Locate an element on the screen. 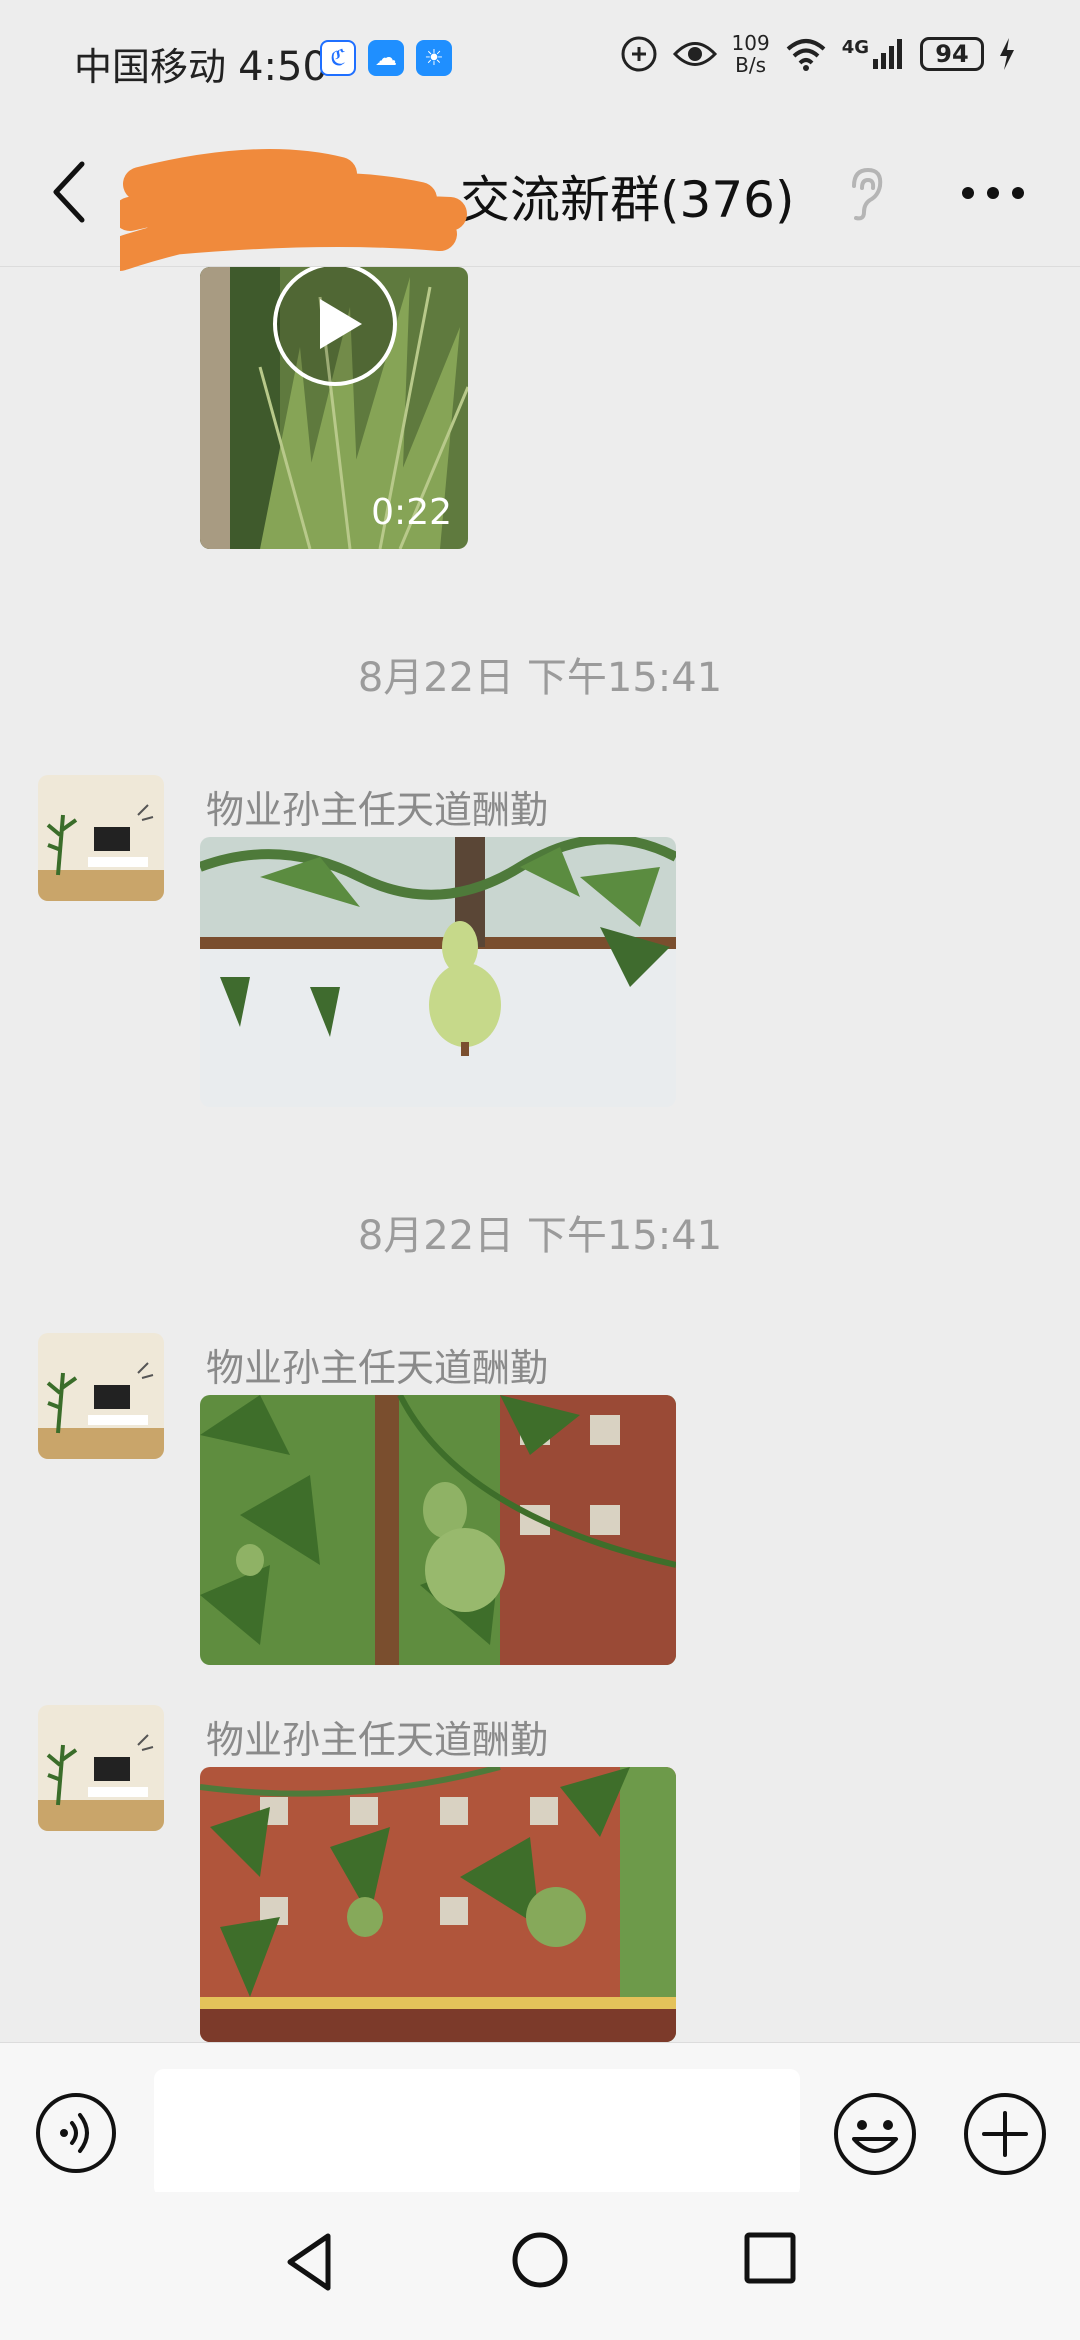 This screenshot has height=2340, width=1080. nav-home-icon is located at coordinates (540, 2260).